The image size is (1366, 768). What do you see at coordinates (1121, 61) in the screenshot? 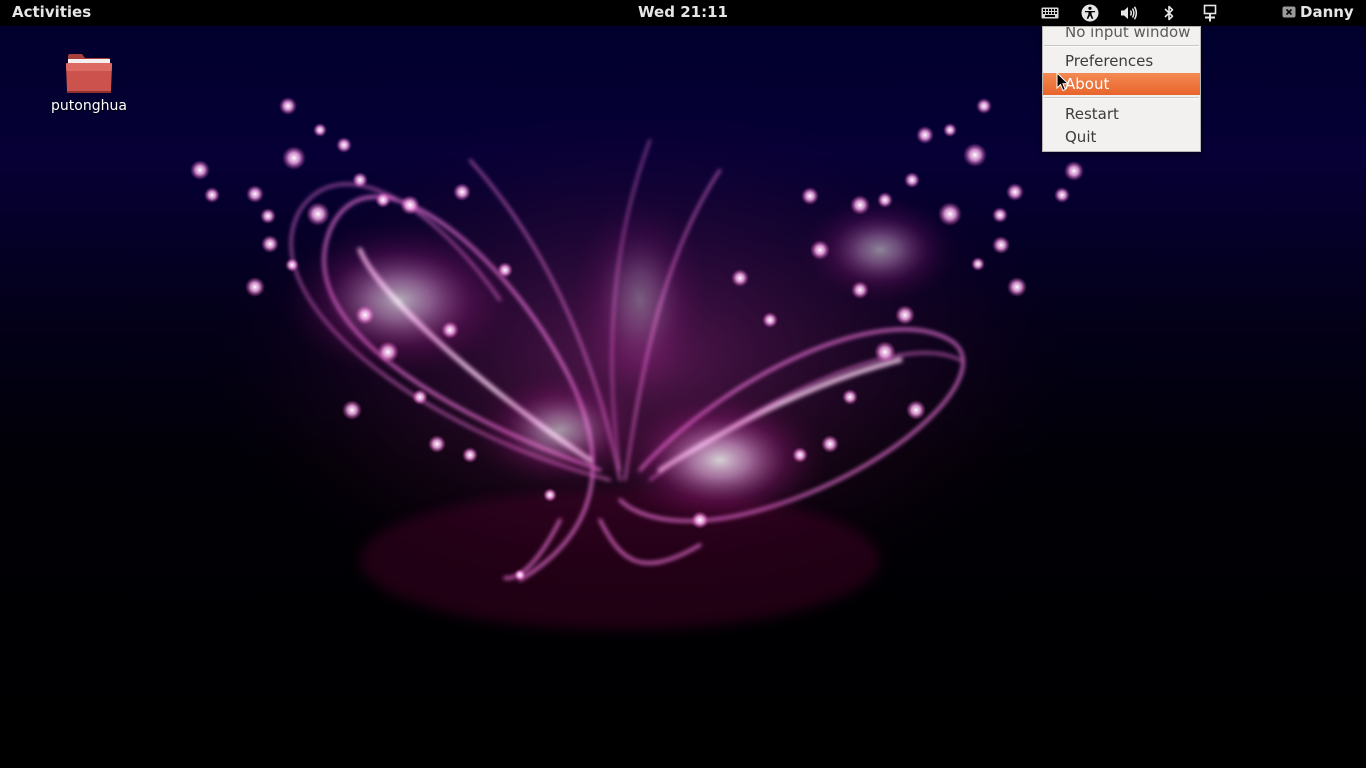
I see `menu-item-preferences: Preferences` at bounding box center [1121, 61].